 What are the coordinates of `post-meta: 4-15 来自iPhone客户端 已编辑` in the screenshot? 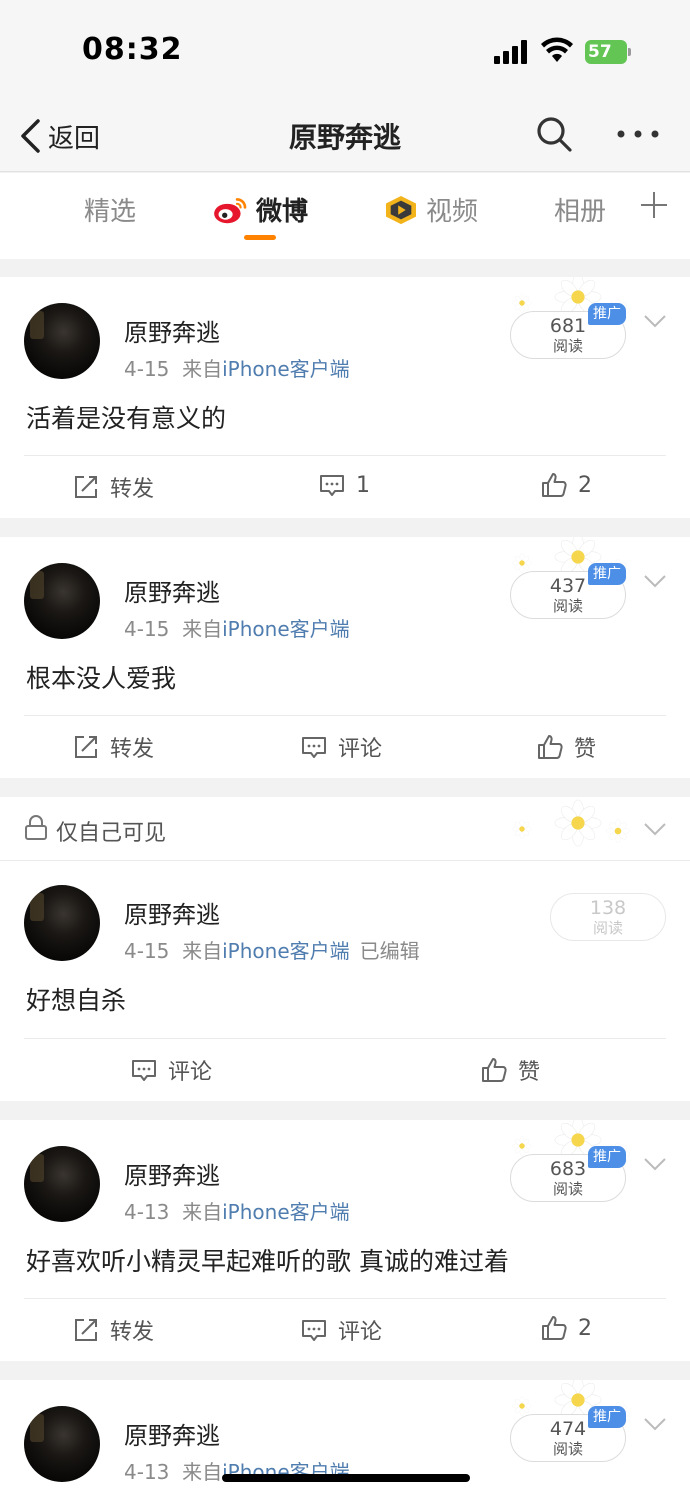 It's located at (272, 949).